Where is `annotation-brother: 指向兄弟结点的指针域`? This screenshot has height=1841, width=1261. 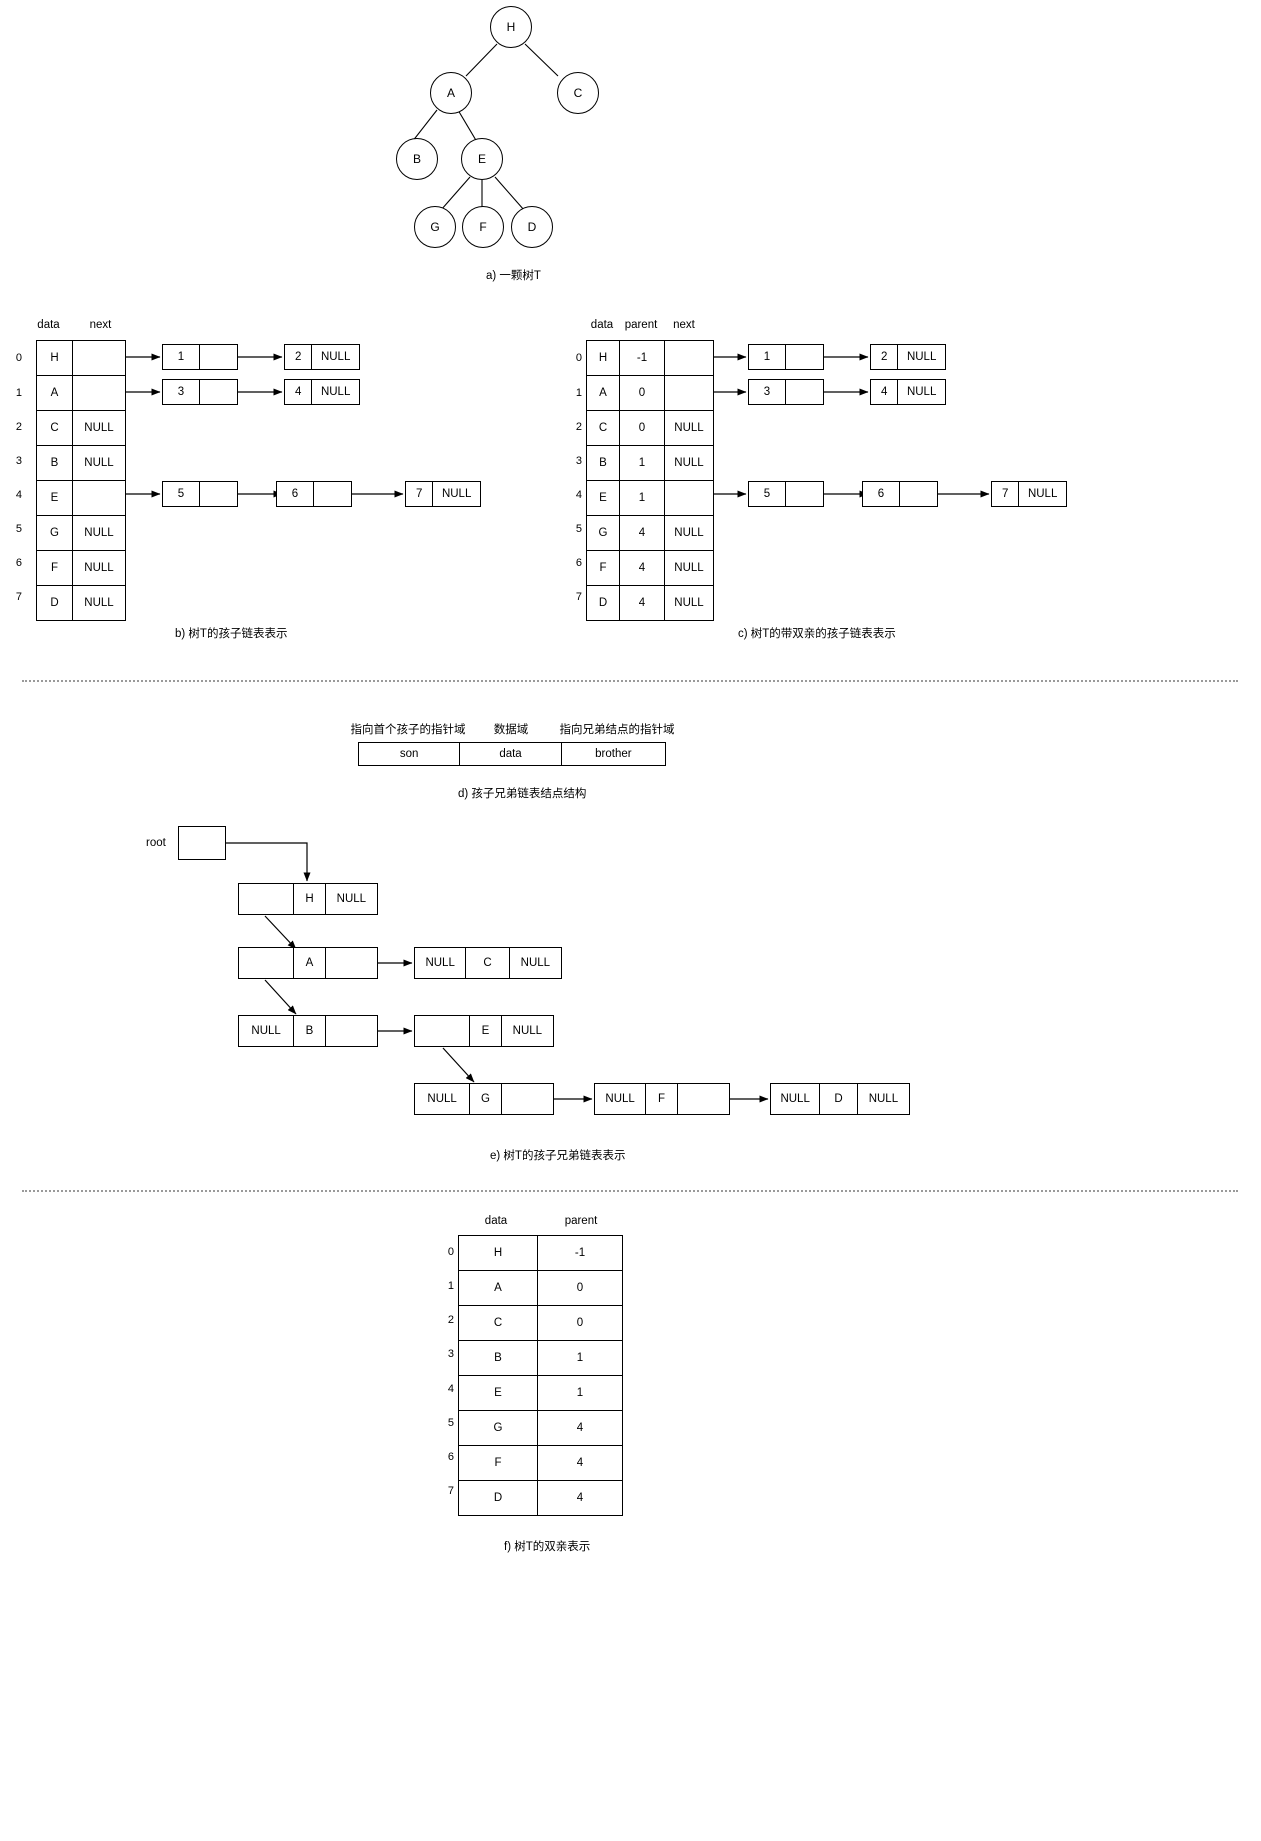 annotation-brother: 指向兄弟结点的指针域 is located at coordinates (617, 730).